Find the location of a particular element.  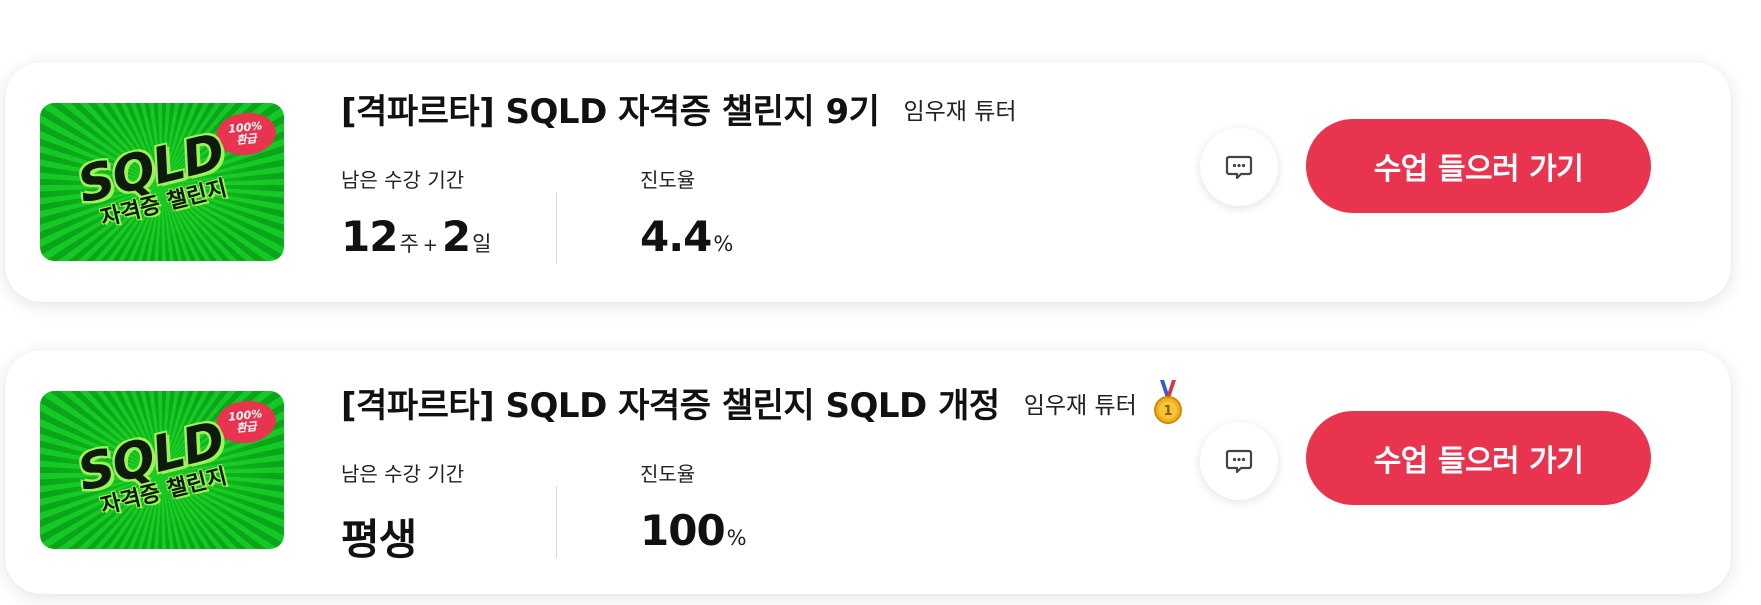

title-row: [격파르타] SQLD 자격증 챌린지 SQLD 개정 임우재 튜터 1 is located at coordinates (762, 402).